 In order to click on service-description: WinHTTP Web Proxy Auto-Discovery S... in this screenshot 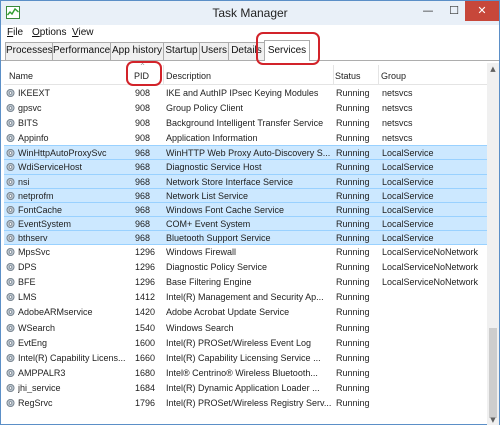, I will do `click(248, 153)`.